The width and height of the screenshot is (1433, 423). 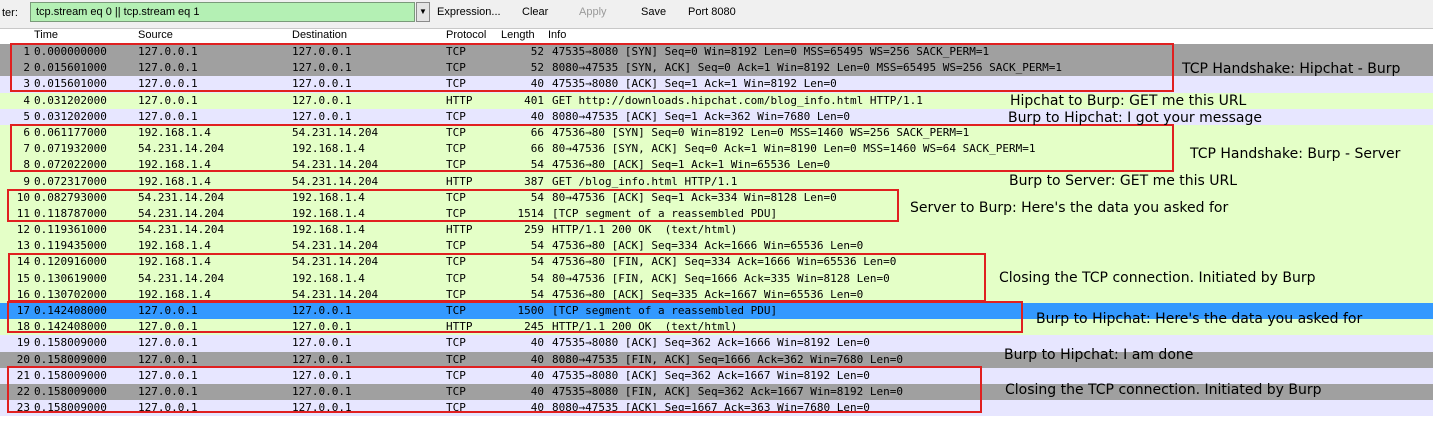 What do you see at coordinates (466, 35) in the screenshot?
I see `column-header-protocol: Protocol` at bounding box center [466, 35].